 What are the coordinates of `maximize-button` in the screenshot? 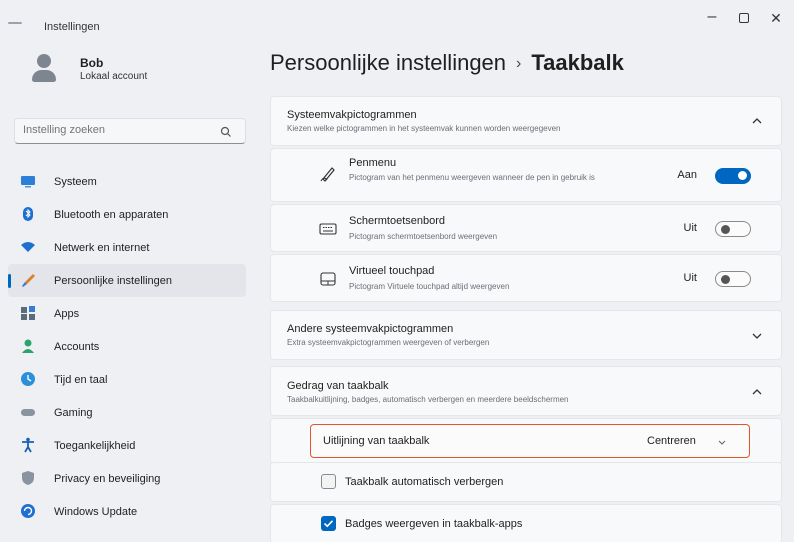 It's located at (744, 18).